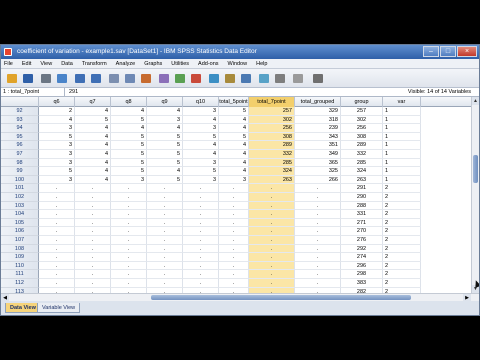  Describe the element at coordinates (114, 78) in the screenshot. I see `goto-case-button` at that location.